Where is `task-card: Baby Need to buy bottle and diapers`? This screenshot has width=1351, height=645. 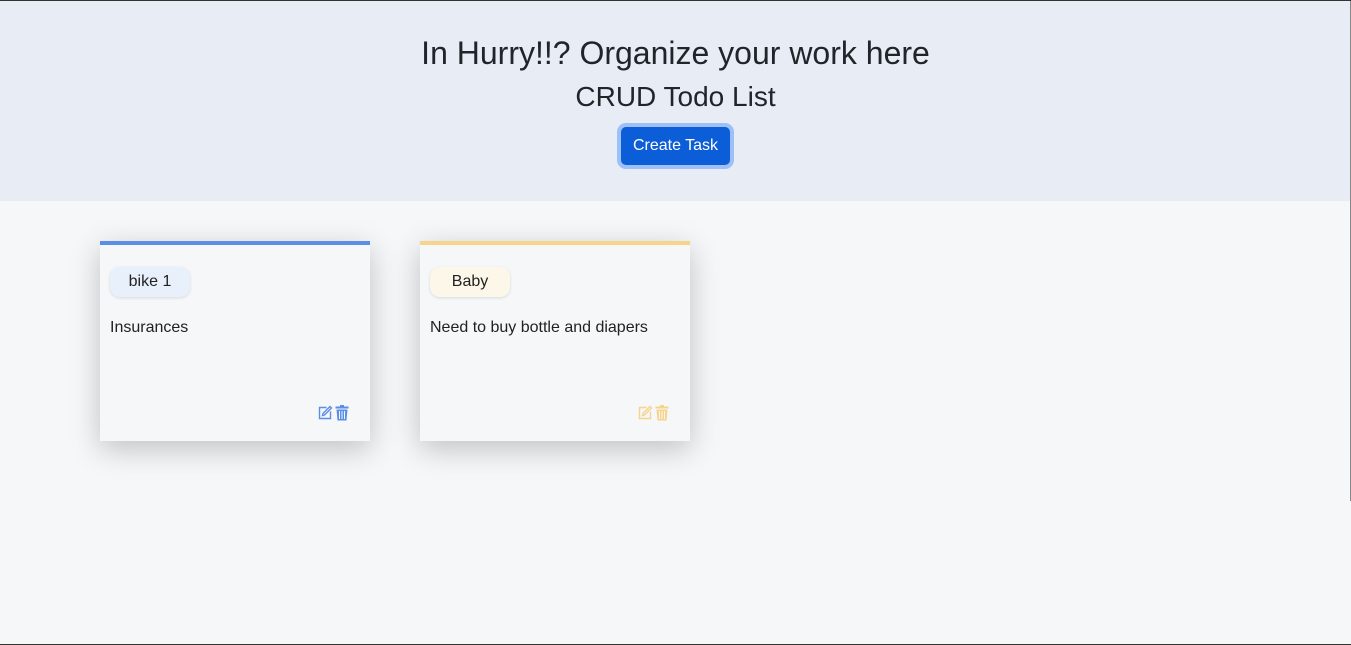 task-card: Baby Need to buy bottle and diapers is located at coordinates (555, 341).